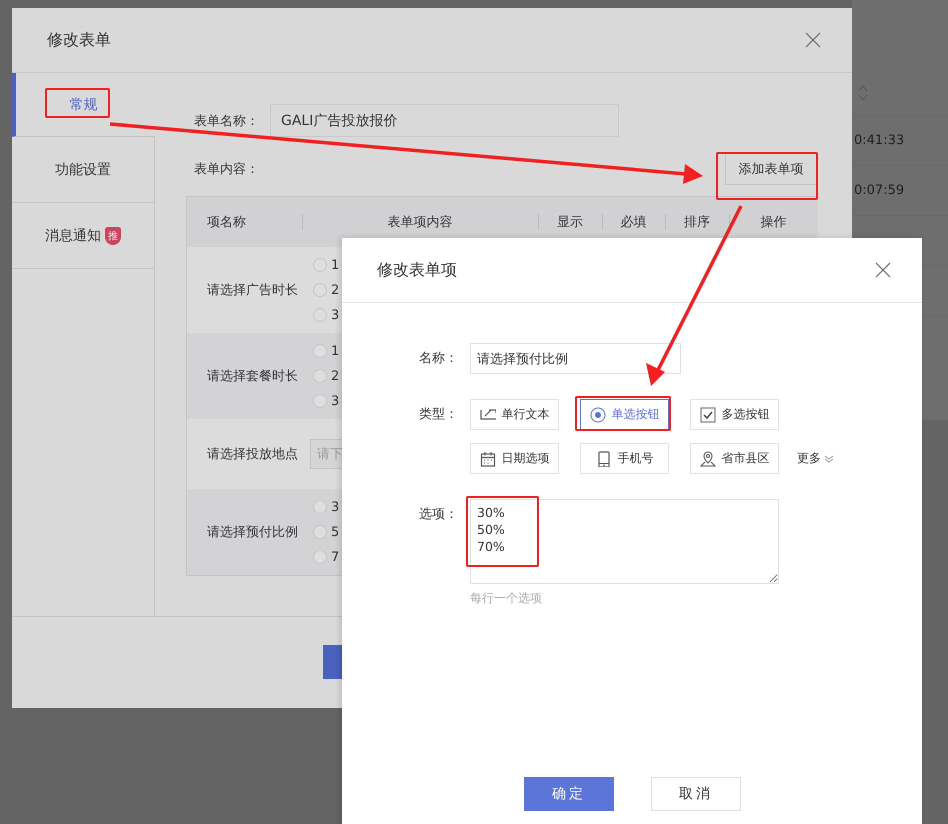 The width and height of the screenshot is (948, 824). What do you see at coordinates (226, 222) in the screenshot?
I see `column-header: 项名称` at bounding box center [226, 222].